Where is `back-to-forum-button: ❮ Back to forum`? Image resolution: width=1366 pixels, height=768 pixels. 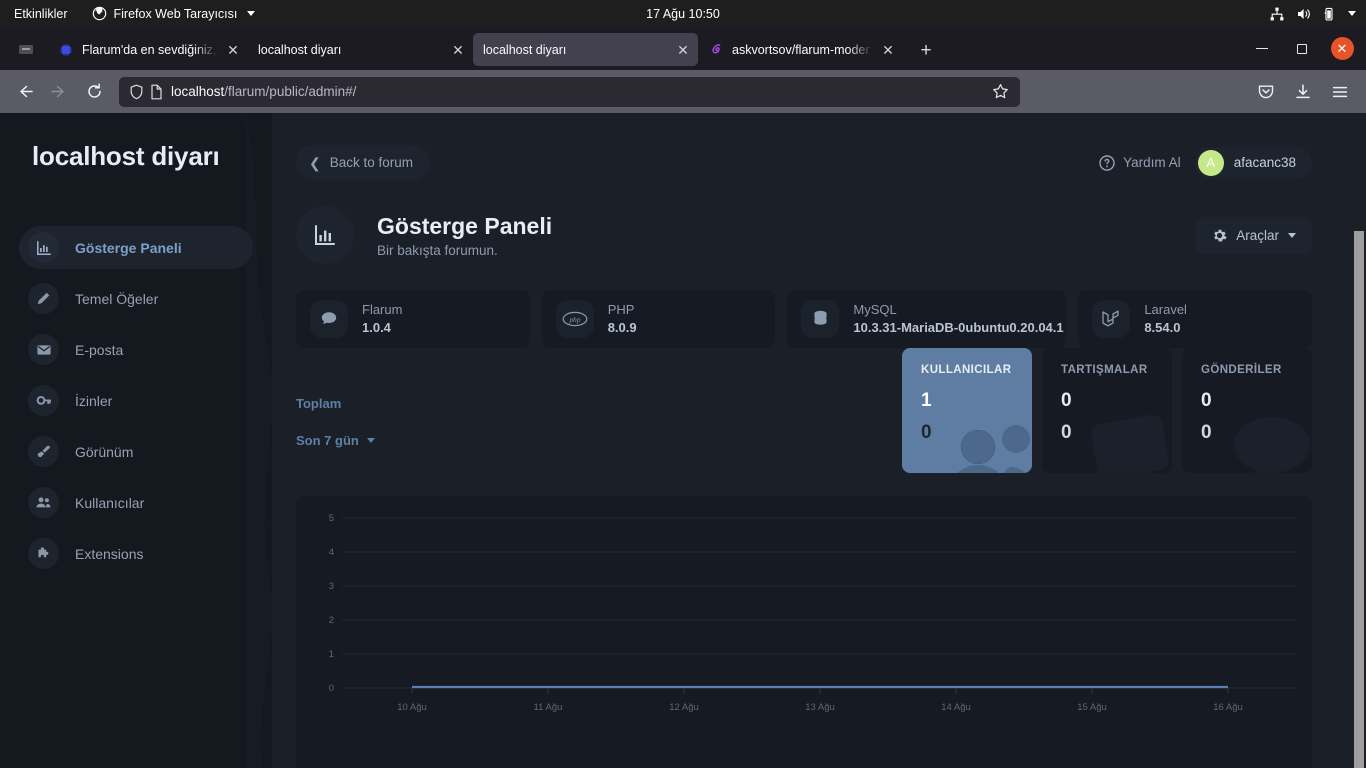
back-to-forum-button: ❮ Back to forum is located at coordinates (363, 162).